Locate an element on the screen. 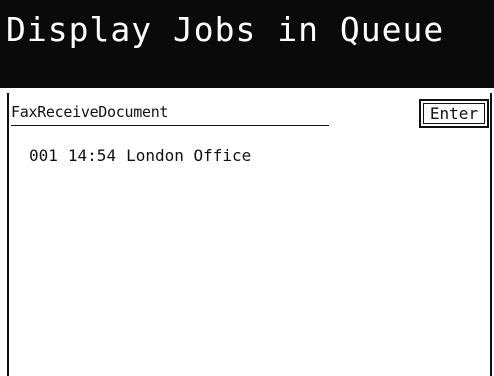  enter-button-label: Enter is located at coordinates (454, 113).